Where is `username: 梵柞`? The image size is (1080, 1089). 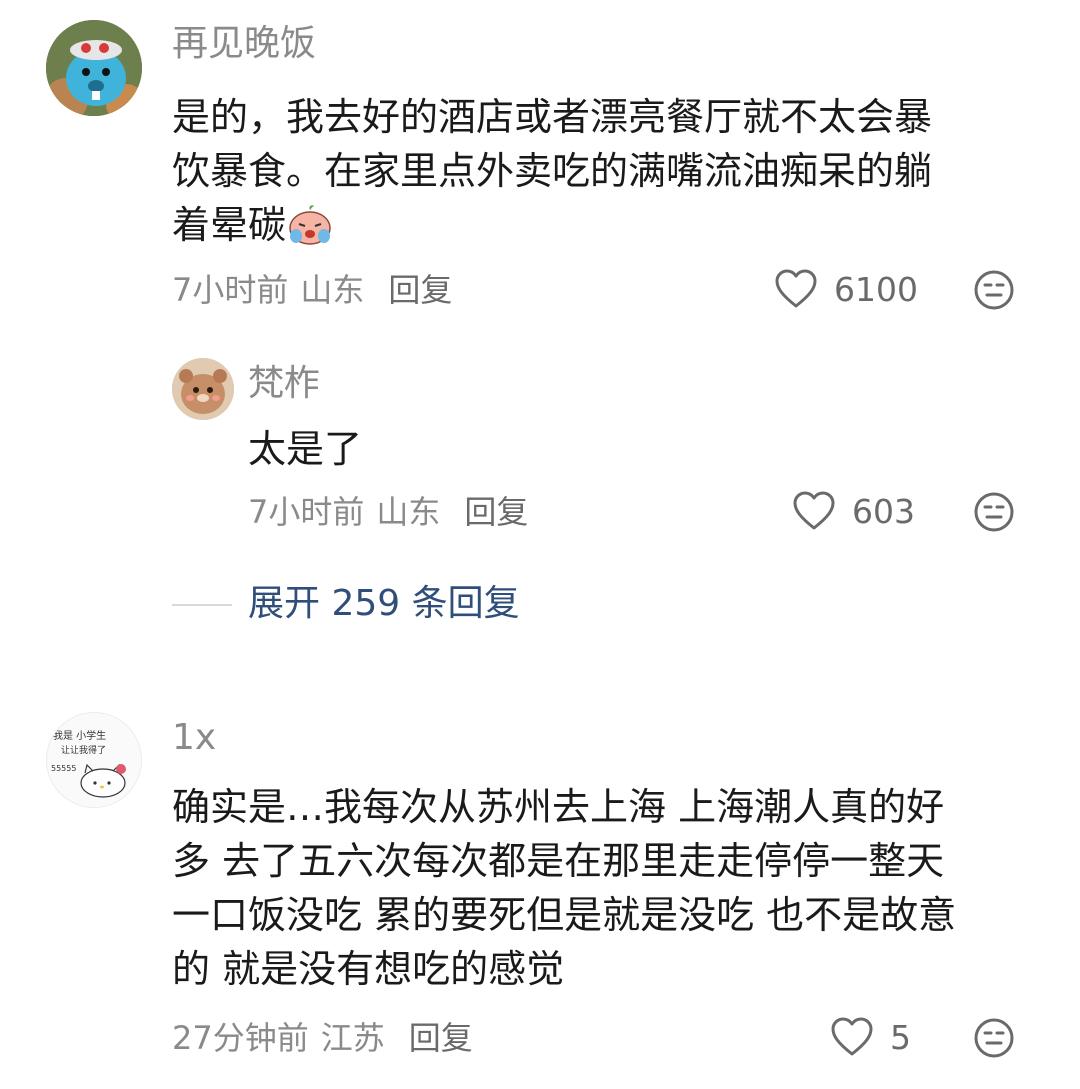 username: 梵柞 is located at coordinates (284, 384).